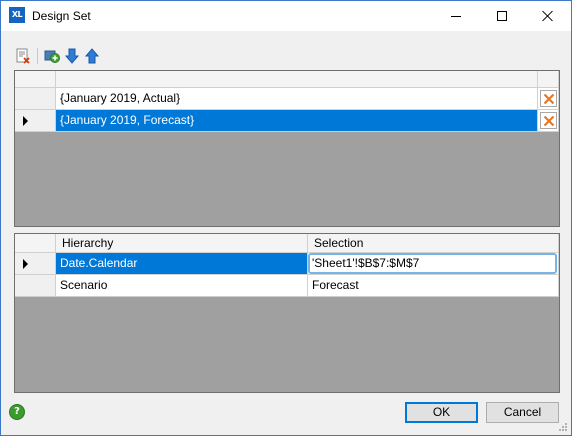 The height and width of the screenshot is (436, 572). I want to click on move-up-button, so click(92, 56).